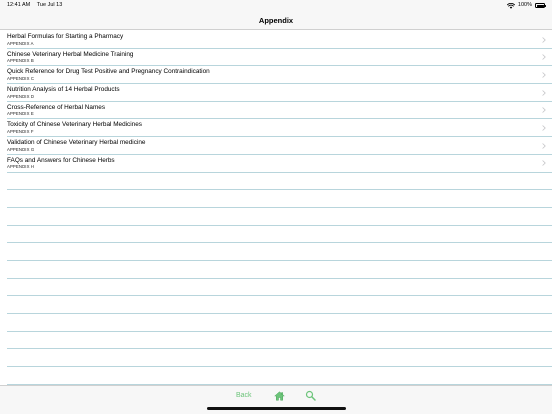  I want to click on search-icon, so click(310, 395).